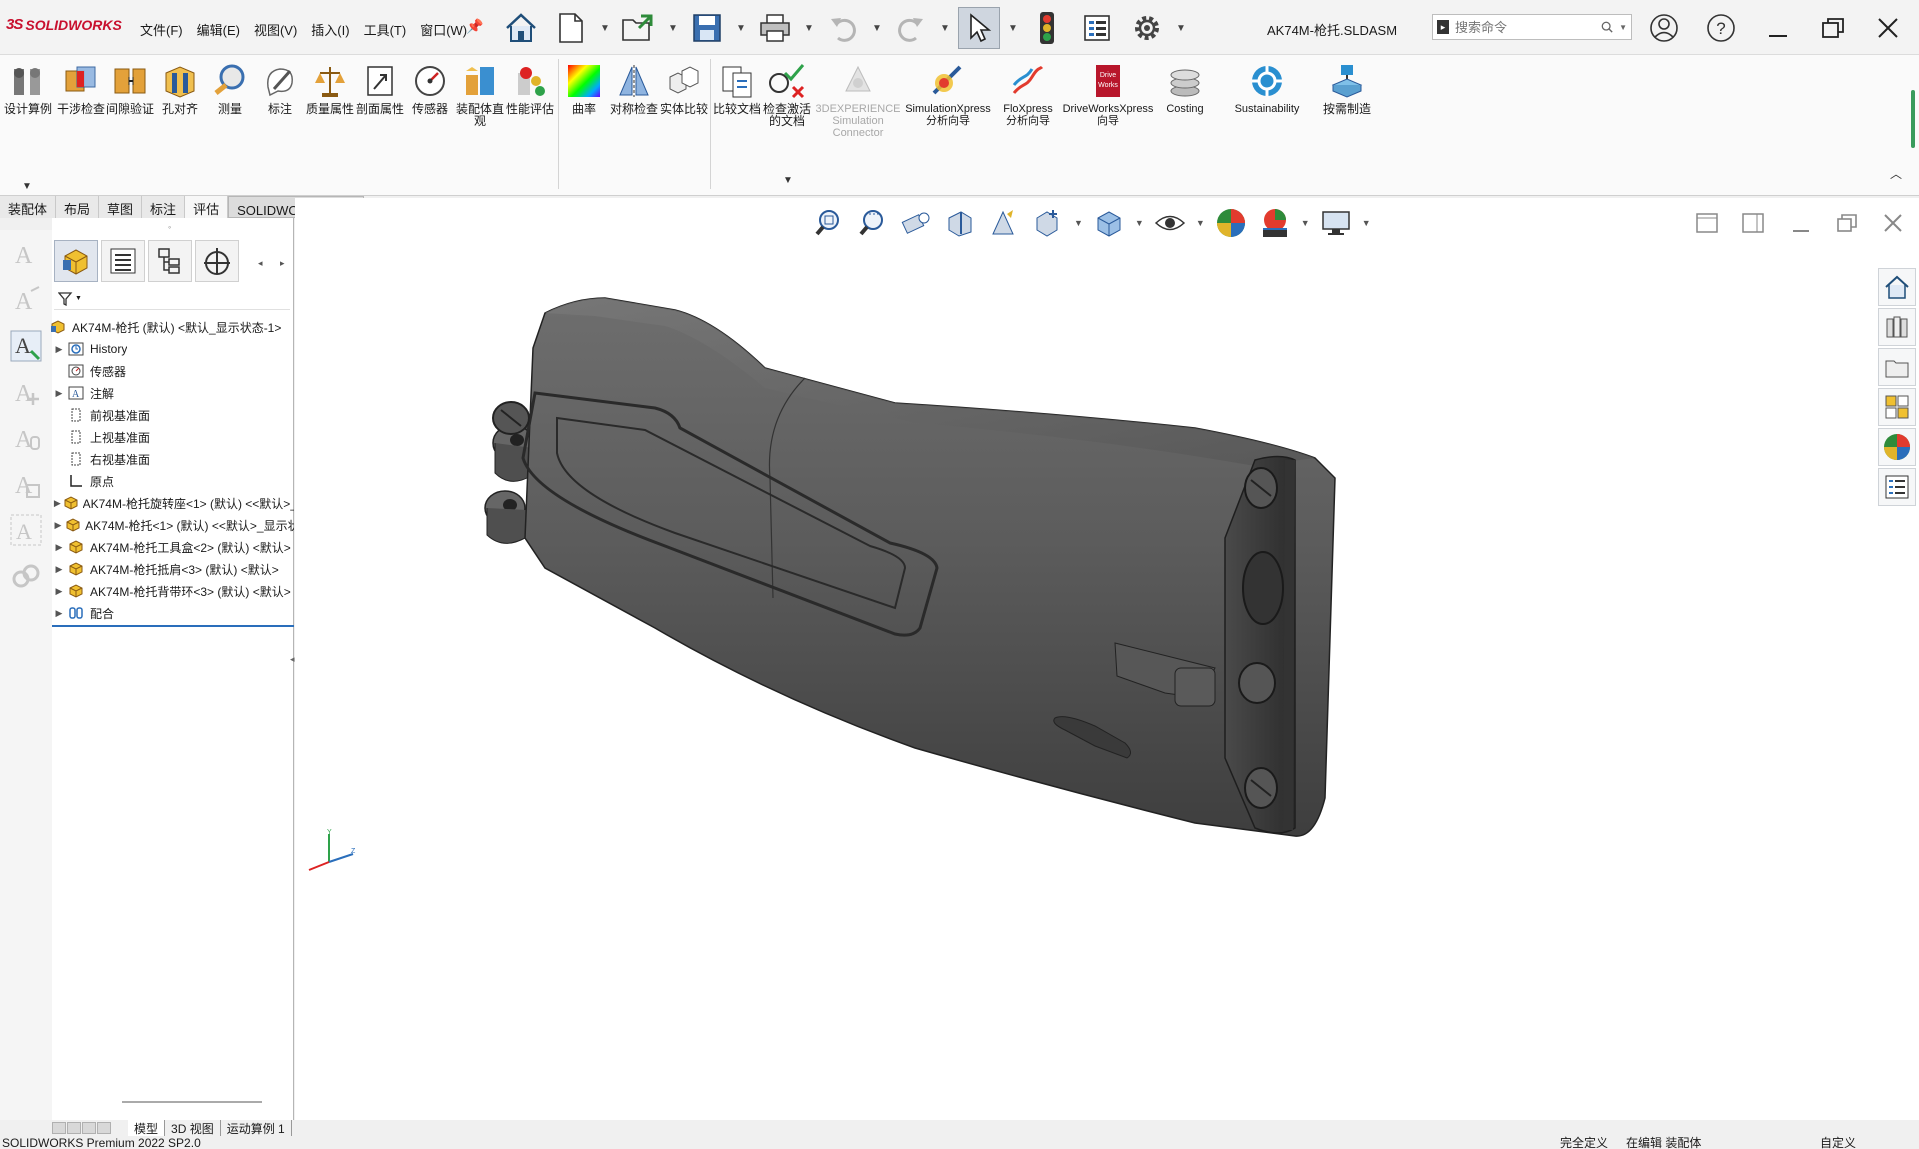  Describe the element at coordinates (916, 223) in the screenshot. I see `previous-view-icon` at that location.